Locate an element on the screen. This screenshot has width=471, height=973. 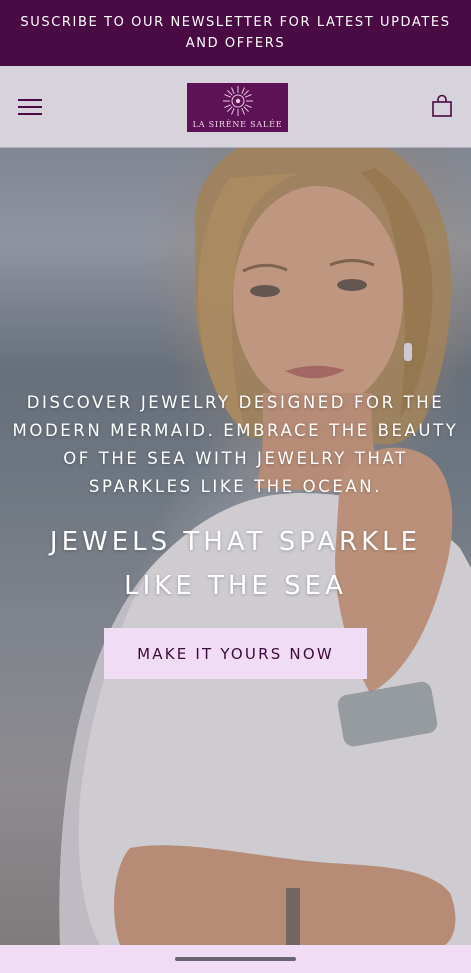
home-indicator is located at coordinates (235, 959).